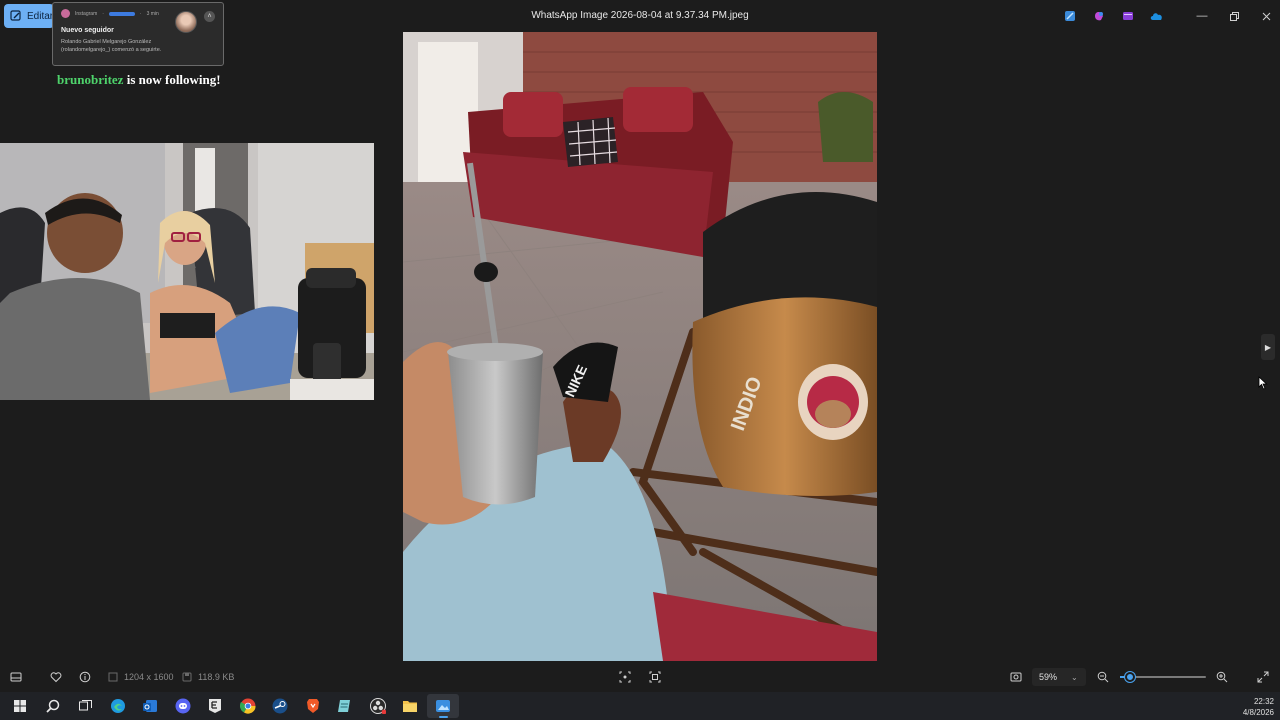 The image size is (1280, 720). What do you see at coordinates (1048, 677) in the screenshot?
I see `zoom-value: 59%` at bounding box center [1048, 677].